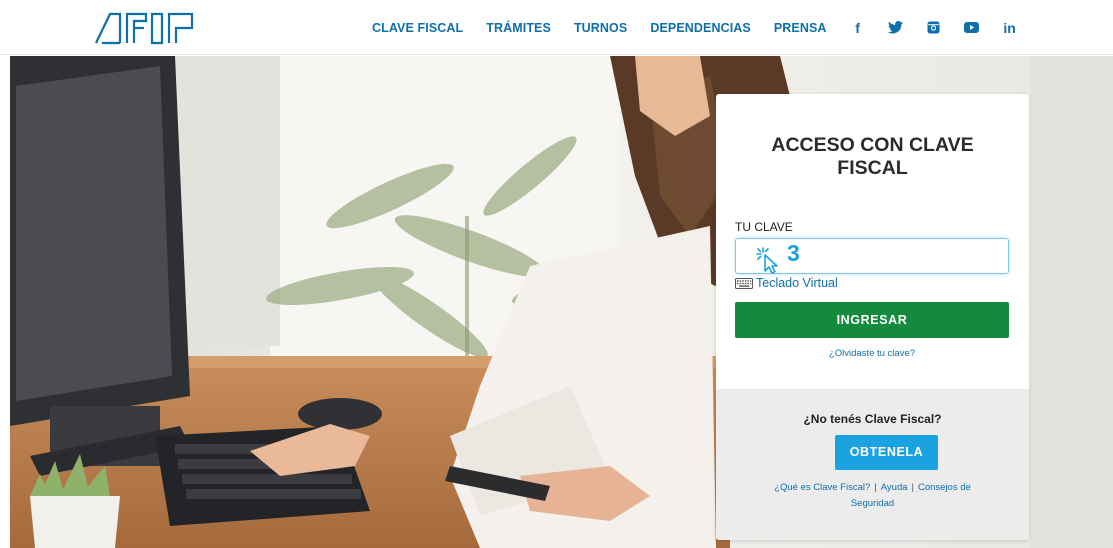 The height and width of the screenshot is (548, 1113). I want to click on instagram-icon, so click(934, 28).